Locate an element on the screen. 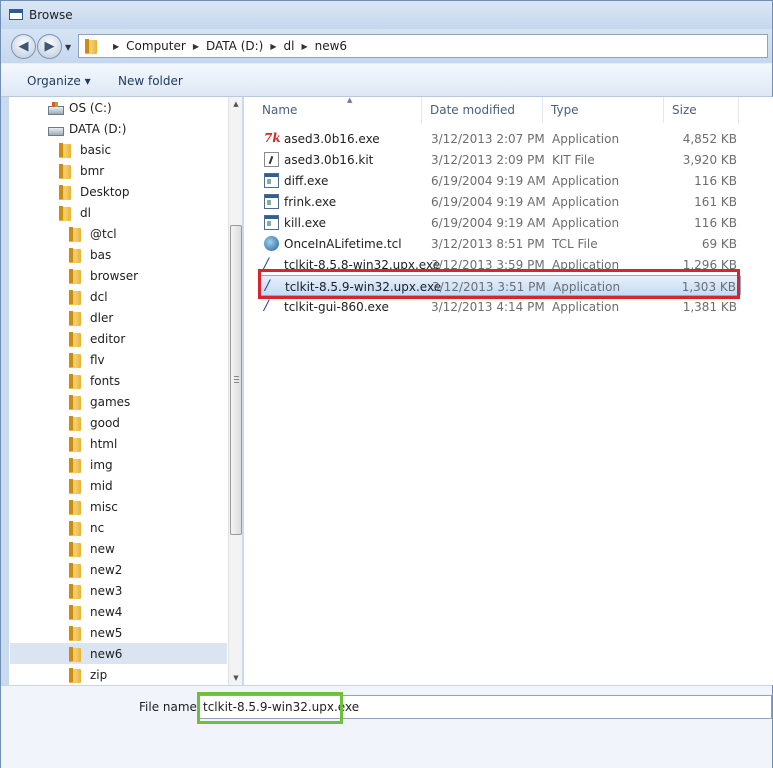 The height and width of the screenshot is (768, 773). nav-item-label: html is located at coordinates (104, 443).